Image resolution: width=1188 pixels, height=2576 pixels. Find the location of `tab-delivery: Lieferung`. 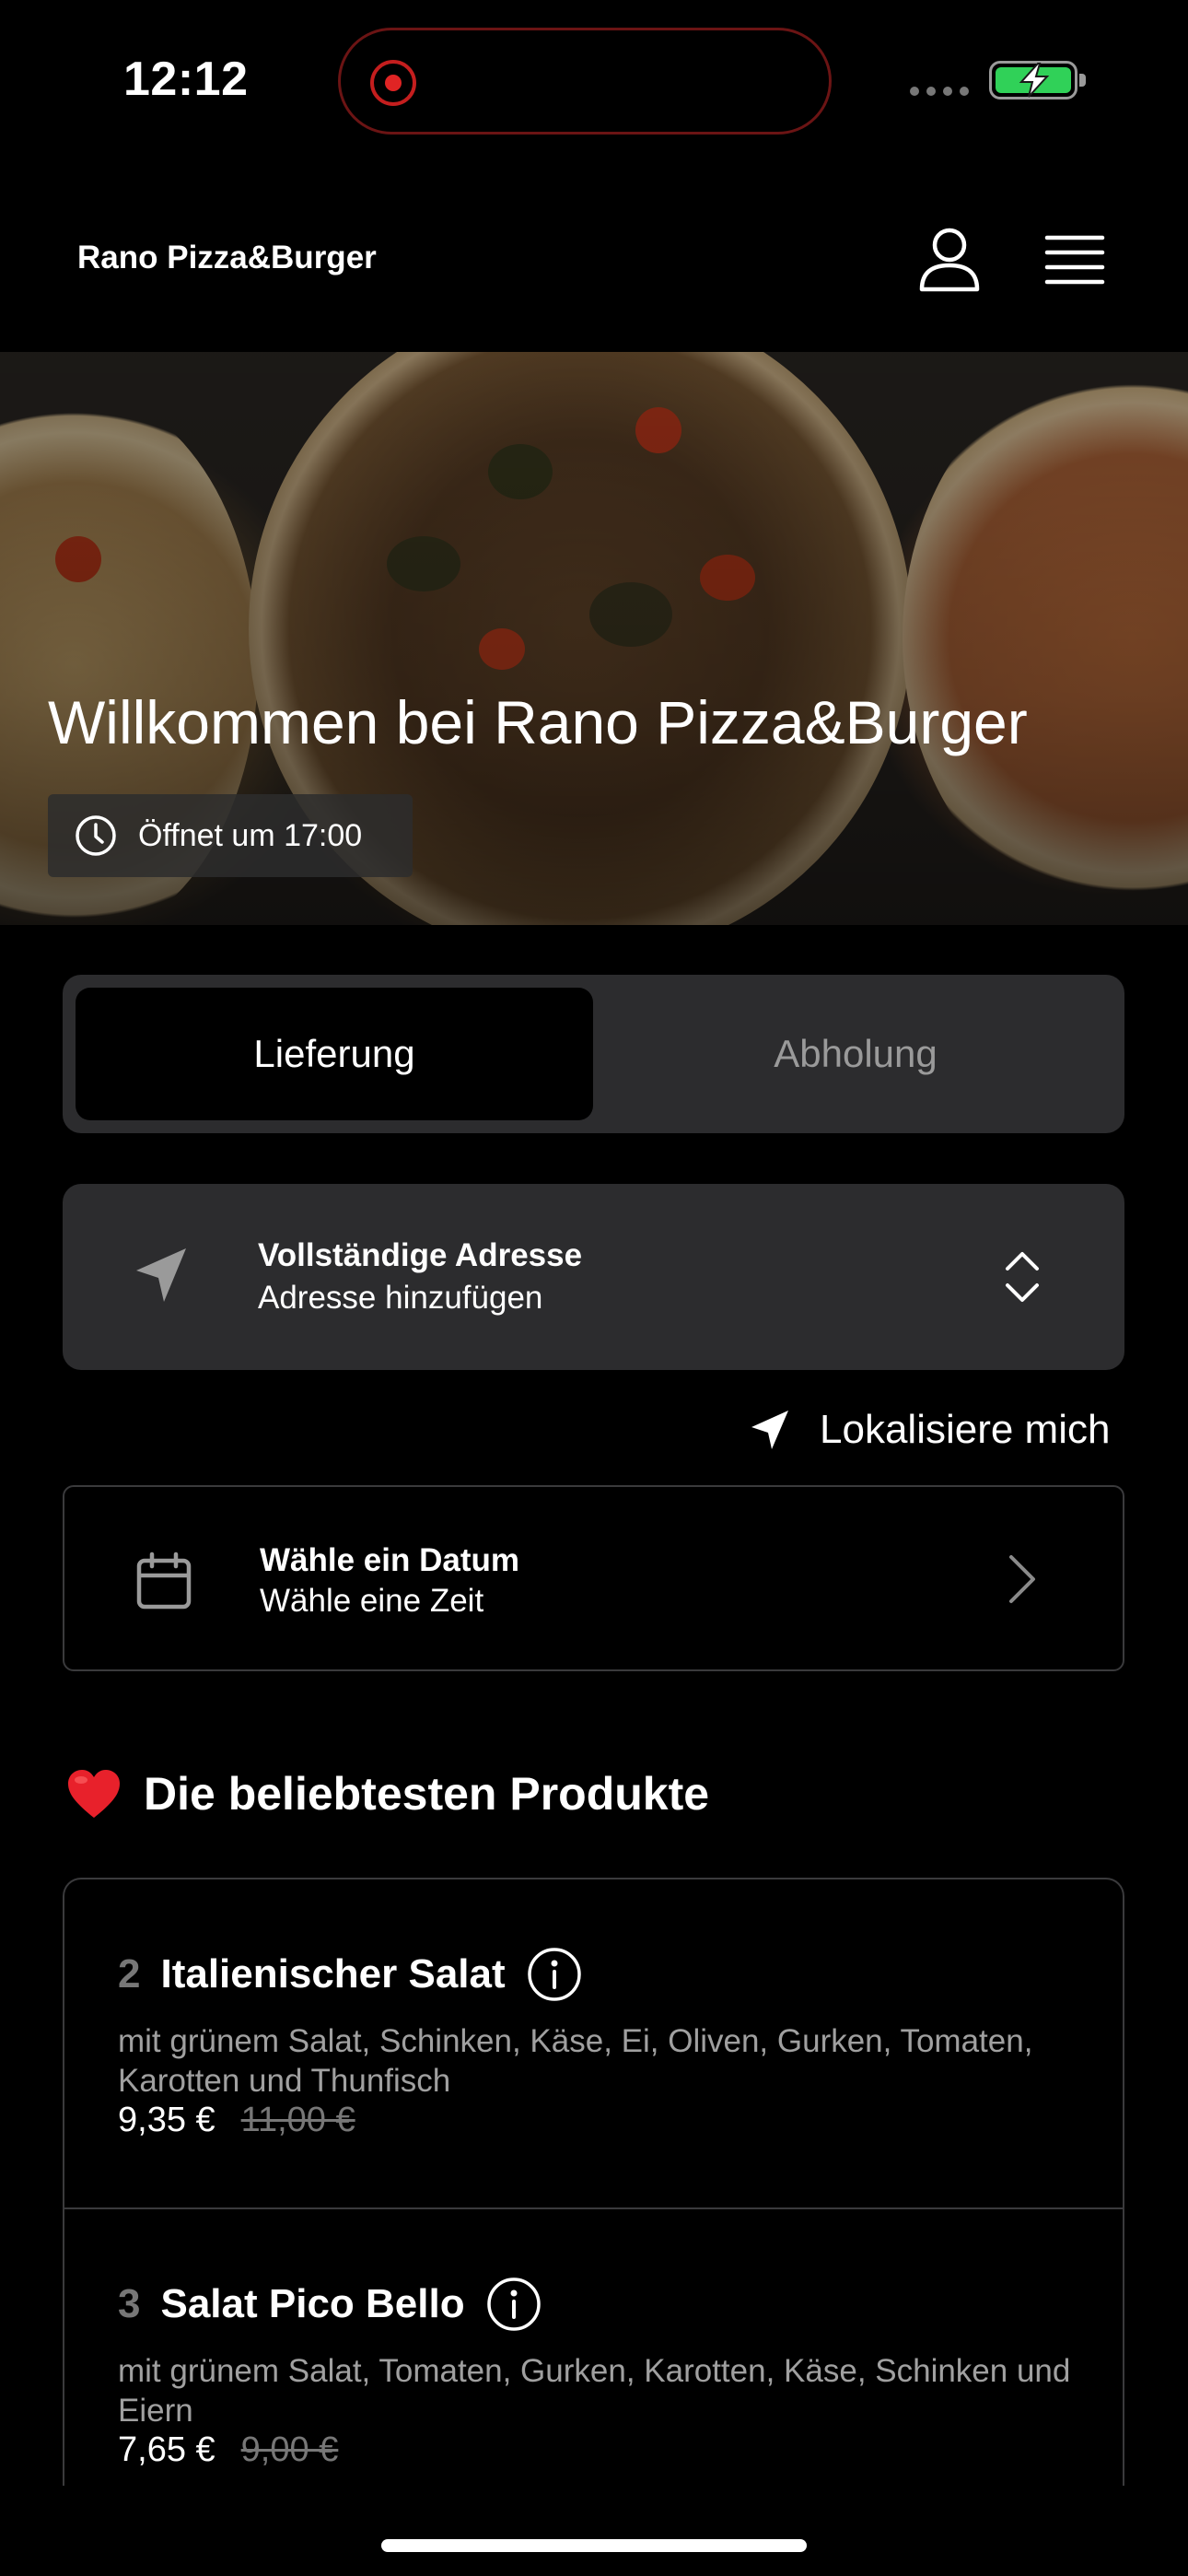

tab-delivery: Lieferung is located at coordinates (335, 1054).